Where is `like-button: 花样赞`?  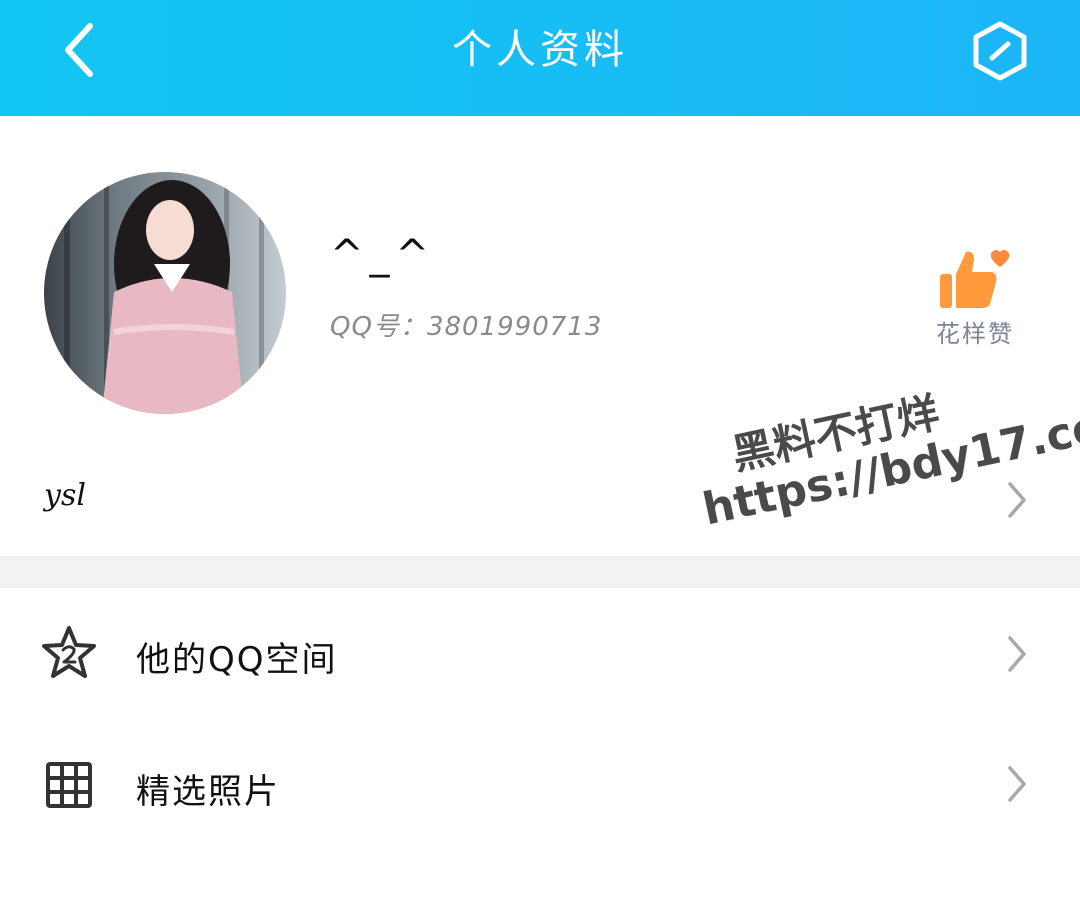 like-button: 花样赞 is located at coordinates (975, 303).